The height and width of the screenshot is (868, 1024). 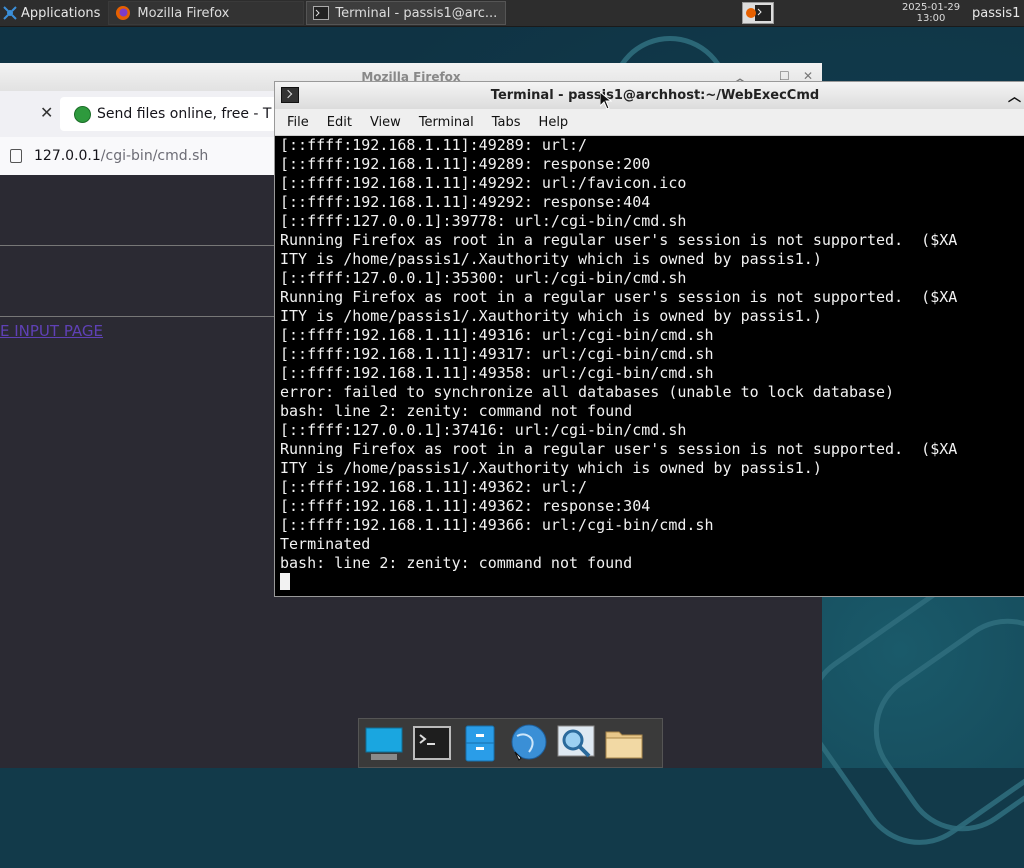 What do you see at coordinates (325, 544) in the screenshot?
I see `terminal-line: Terminated` at bounding box center [325, 544].